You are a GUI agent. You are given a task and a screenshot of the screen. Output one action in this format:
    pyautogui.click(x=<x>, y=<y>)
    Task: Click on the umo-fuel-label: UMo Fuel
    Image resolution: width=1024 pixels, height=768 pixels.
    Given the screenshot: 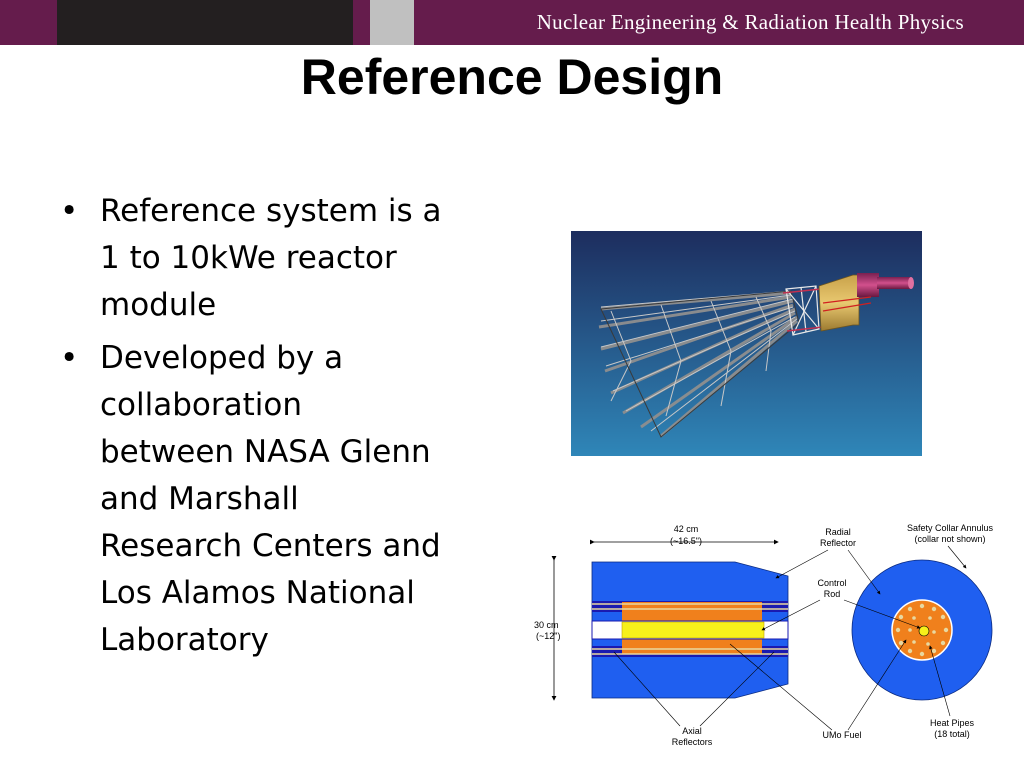 What is the action you would take?
    pyautogui.click(x=841, y=735)
    